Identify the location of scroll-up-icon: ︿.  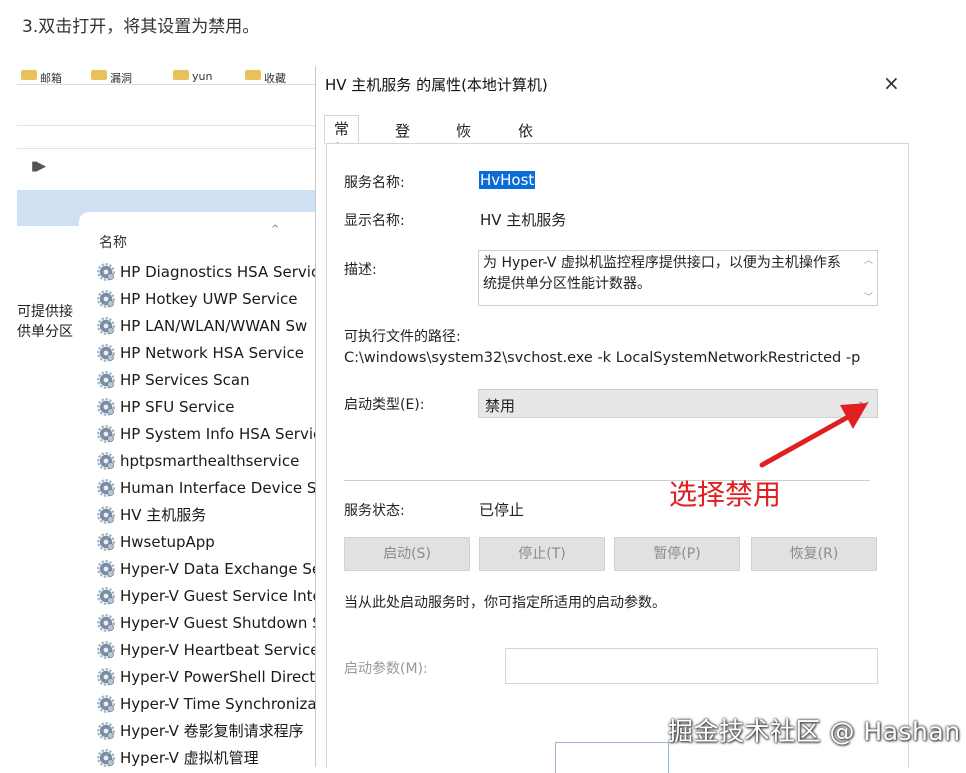
(868, 259).